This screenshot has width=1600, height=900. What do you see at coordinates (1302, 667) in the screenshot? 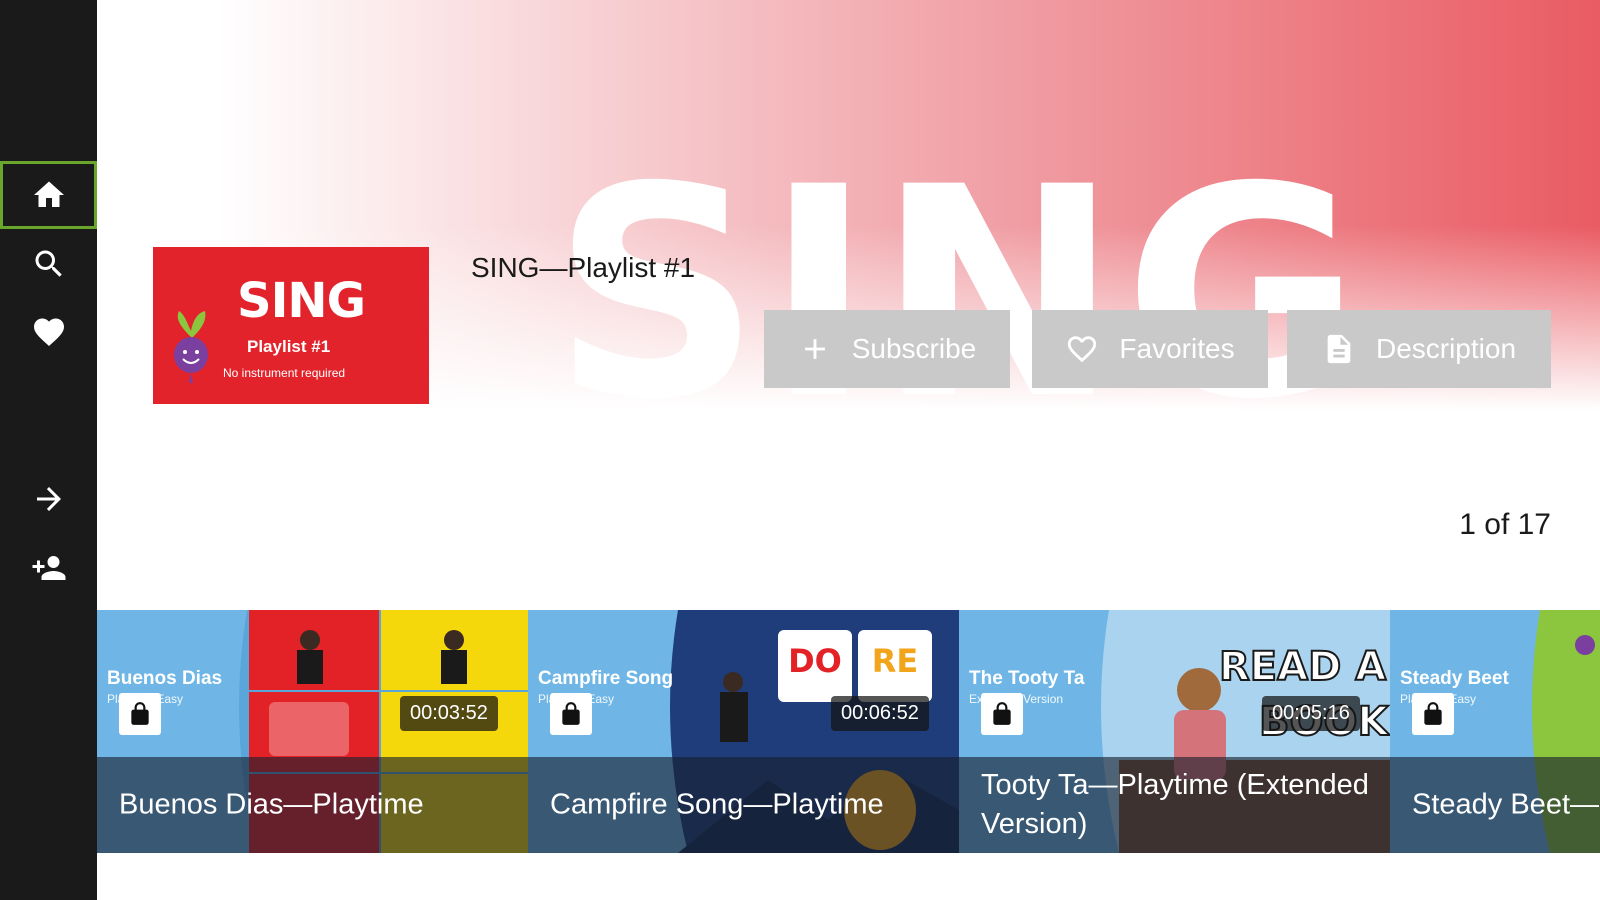
I see `svg-text: READ A` at bounding box center [1302, 667].